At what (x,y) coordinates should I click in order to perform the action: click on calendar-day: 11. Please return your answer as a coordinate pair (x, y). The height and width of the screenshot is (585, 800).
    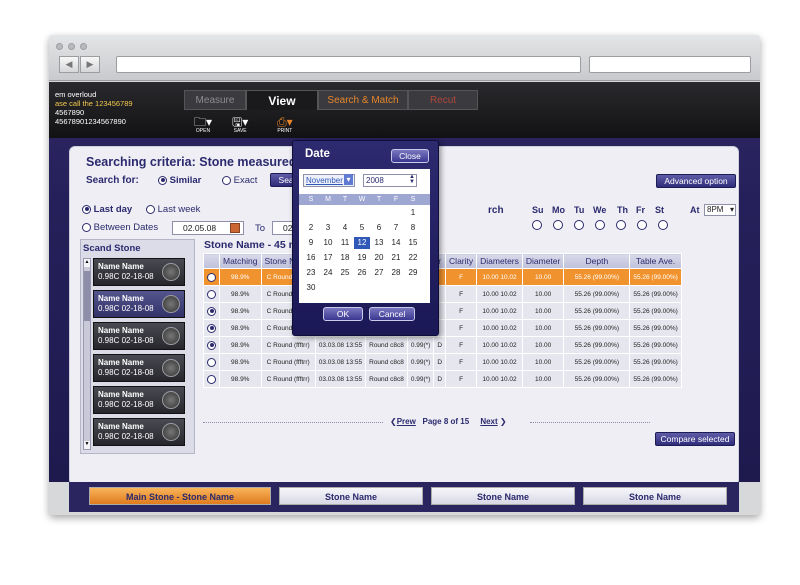
    Looking at the image, I should click on (345, 243).